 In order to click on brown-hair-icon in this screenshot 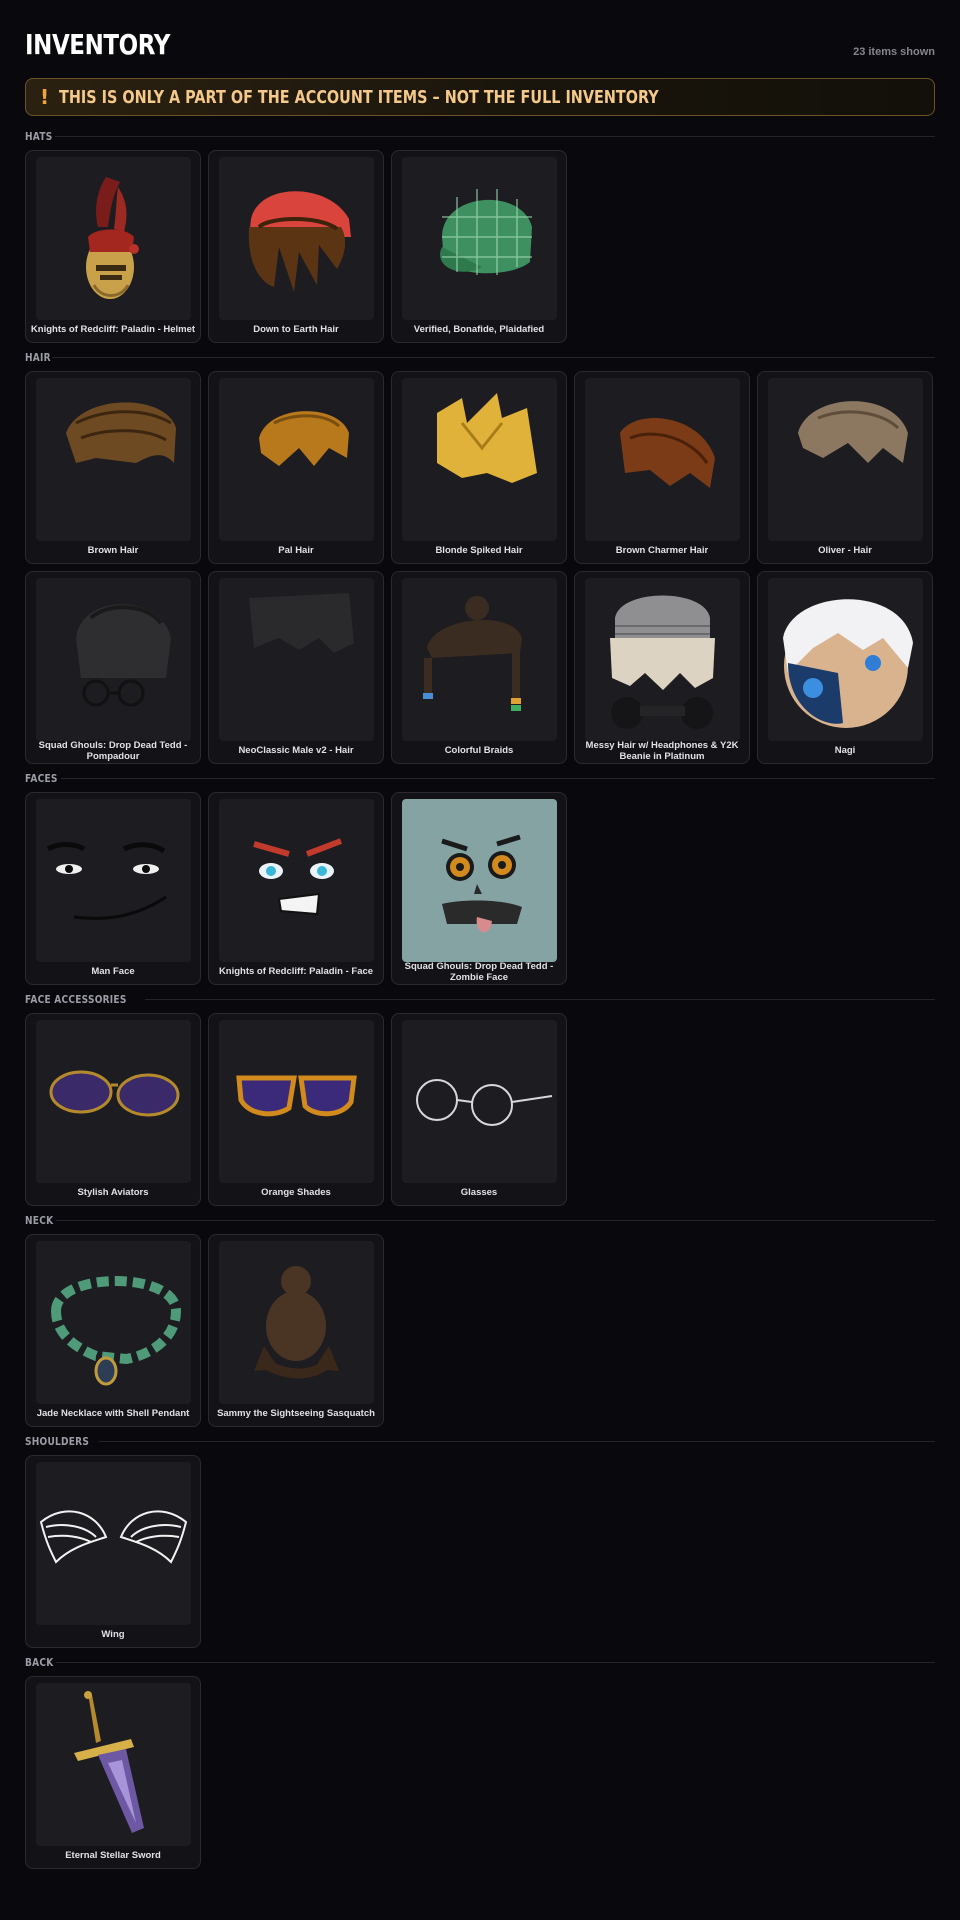, I will do `click(121, 432)`.